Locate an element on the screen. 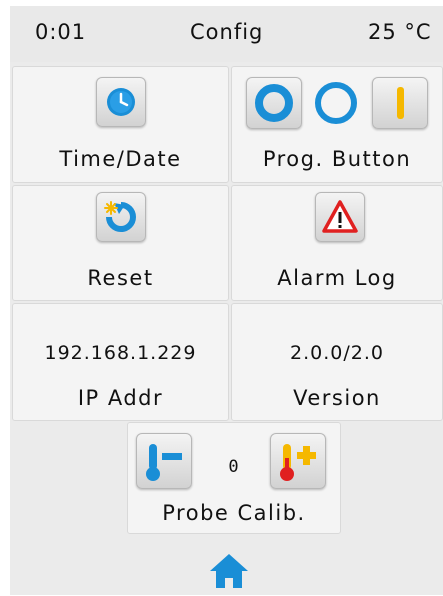  bar-icon is located at coordinates (400, 103).